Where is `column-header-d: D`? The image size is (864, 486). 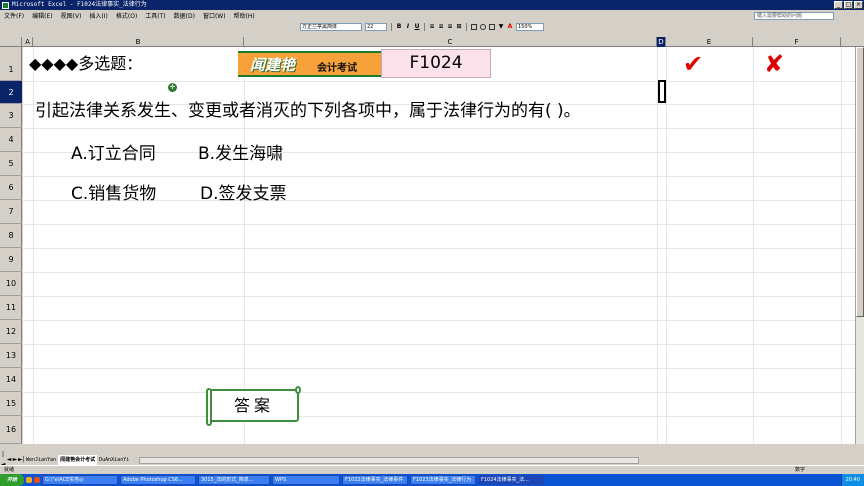 column-header-d: D is located at coordinates (661, 42).